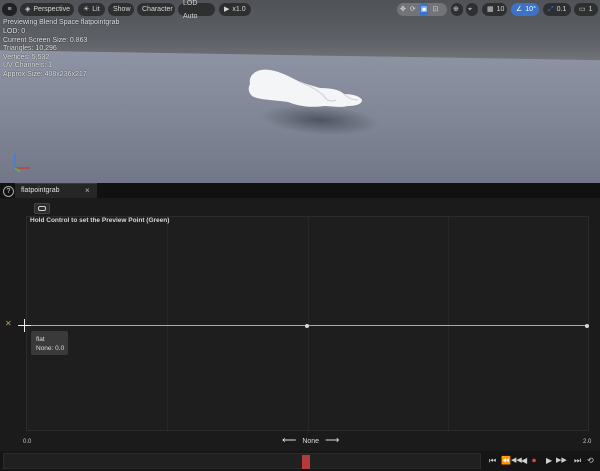 The height and width of the screenshot is (471, 600). I want to click on axis-gizmo-icon, so click(22, 163).